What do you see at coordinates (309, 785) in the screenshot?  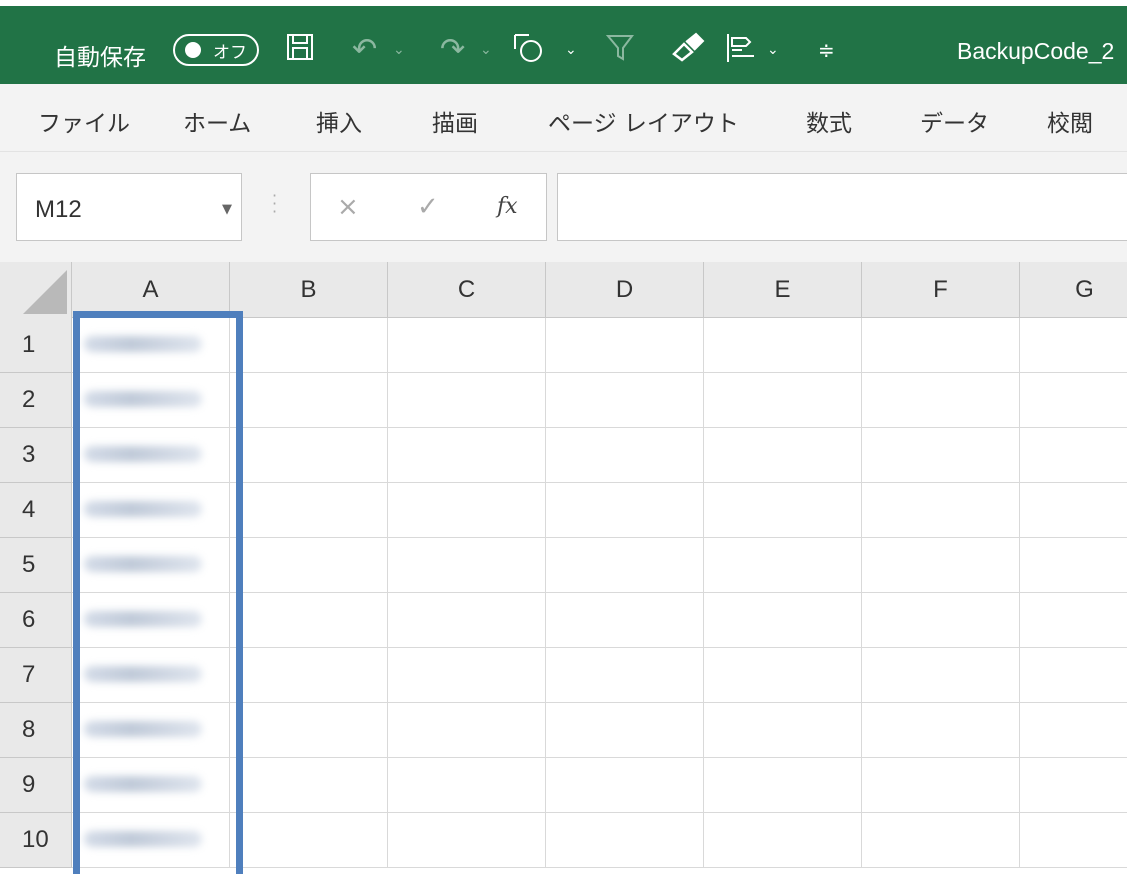 I see `cell-b9` at bounding box center [309, 785].